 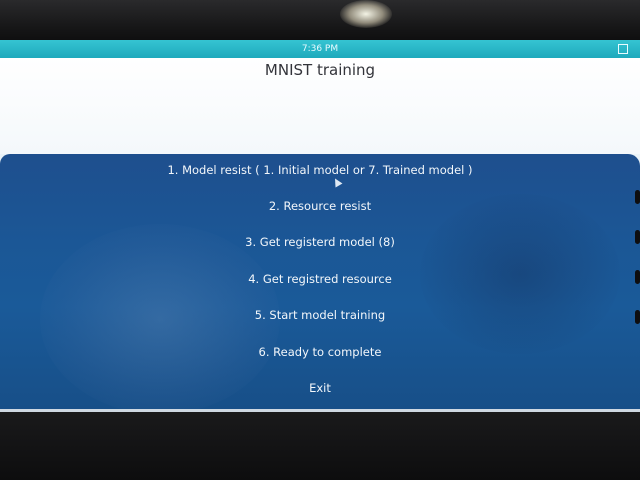 I want to click on menu-item-get-registered-model: 3. Get registerd model (8), so click(x=320, y=242).